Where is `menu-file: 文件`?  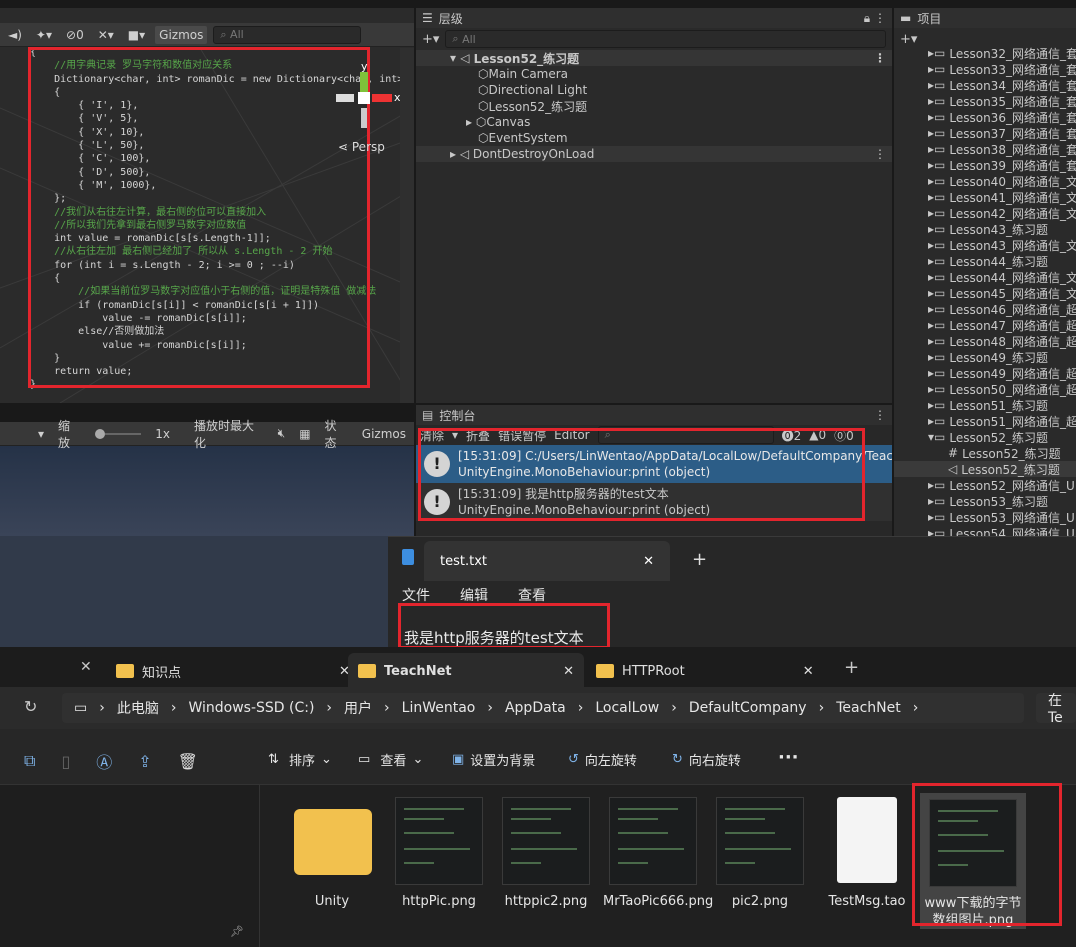 menu-file: 文件 is located at coordinates (416, 595).